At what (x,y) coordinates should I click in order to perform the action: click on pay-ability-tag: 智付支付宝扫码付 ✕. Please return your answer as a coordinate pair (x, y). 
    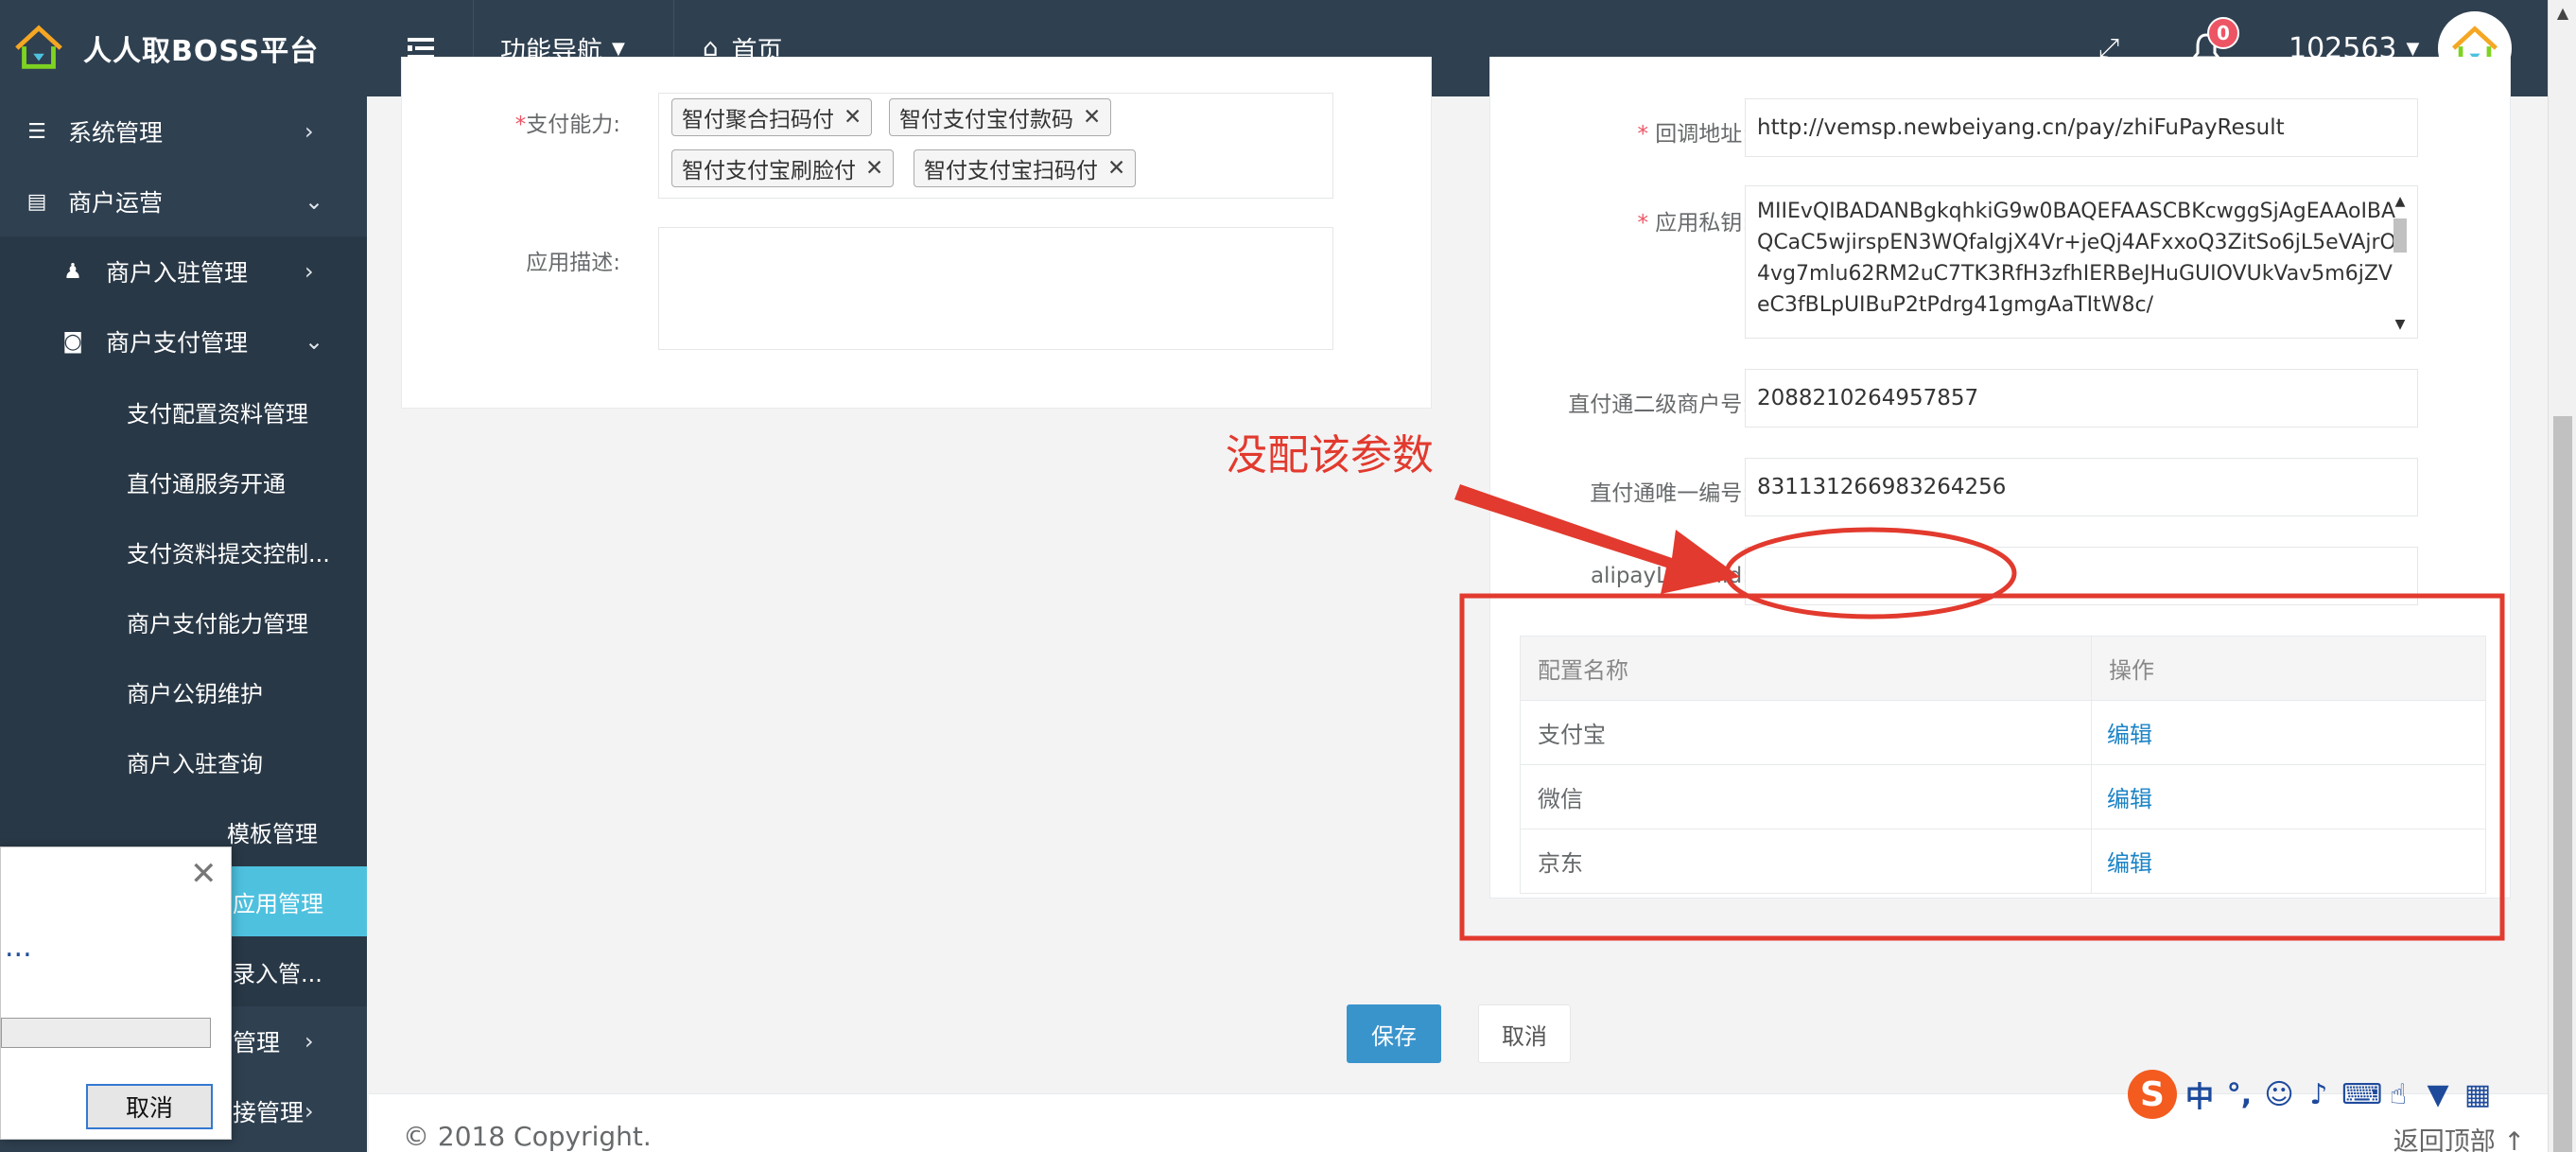
    Looking at the image, I should click on (1025, 168).